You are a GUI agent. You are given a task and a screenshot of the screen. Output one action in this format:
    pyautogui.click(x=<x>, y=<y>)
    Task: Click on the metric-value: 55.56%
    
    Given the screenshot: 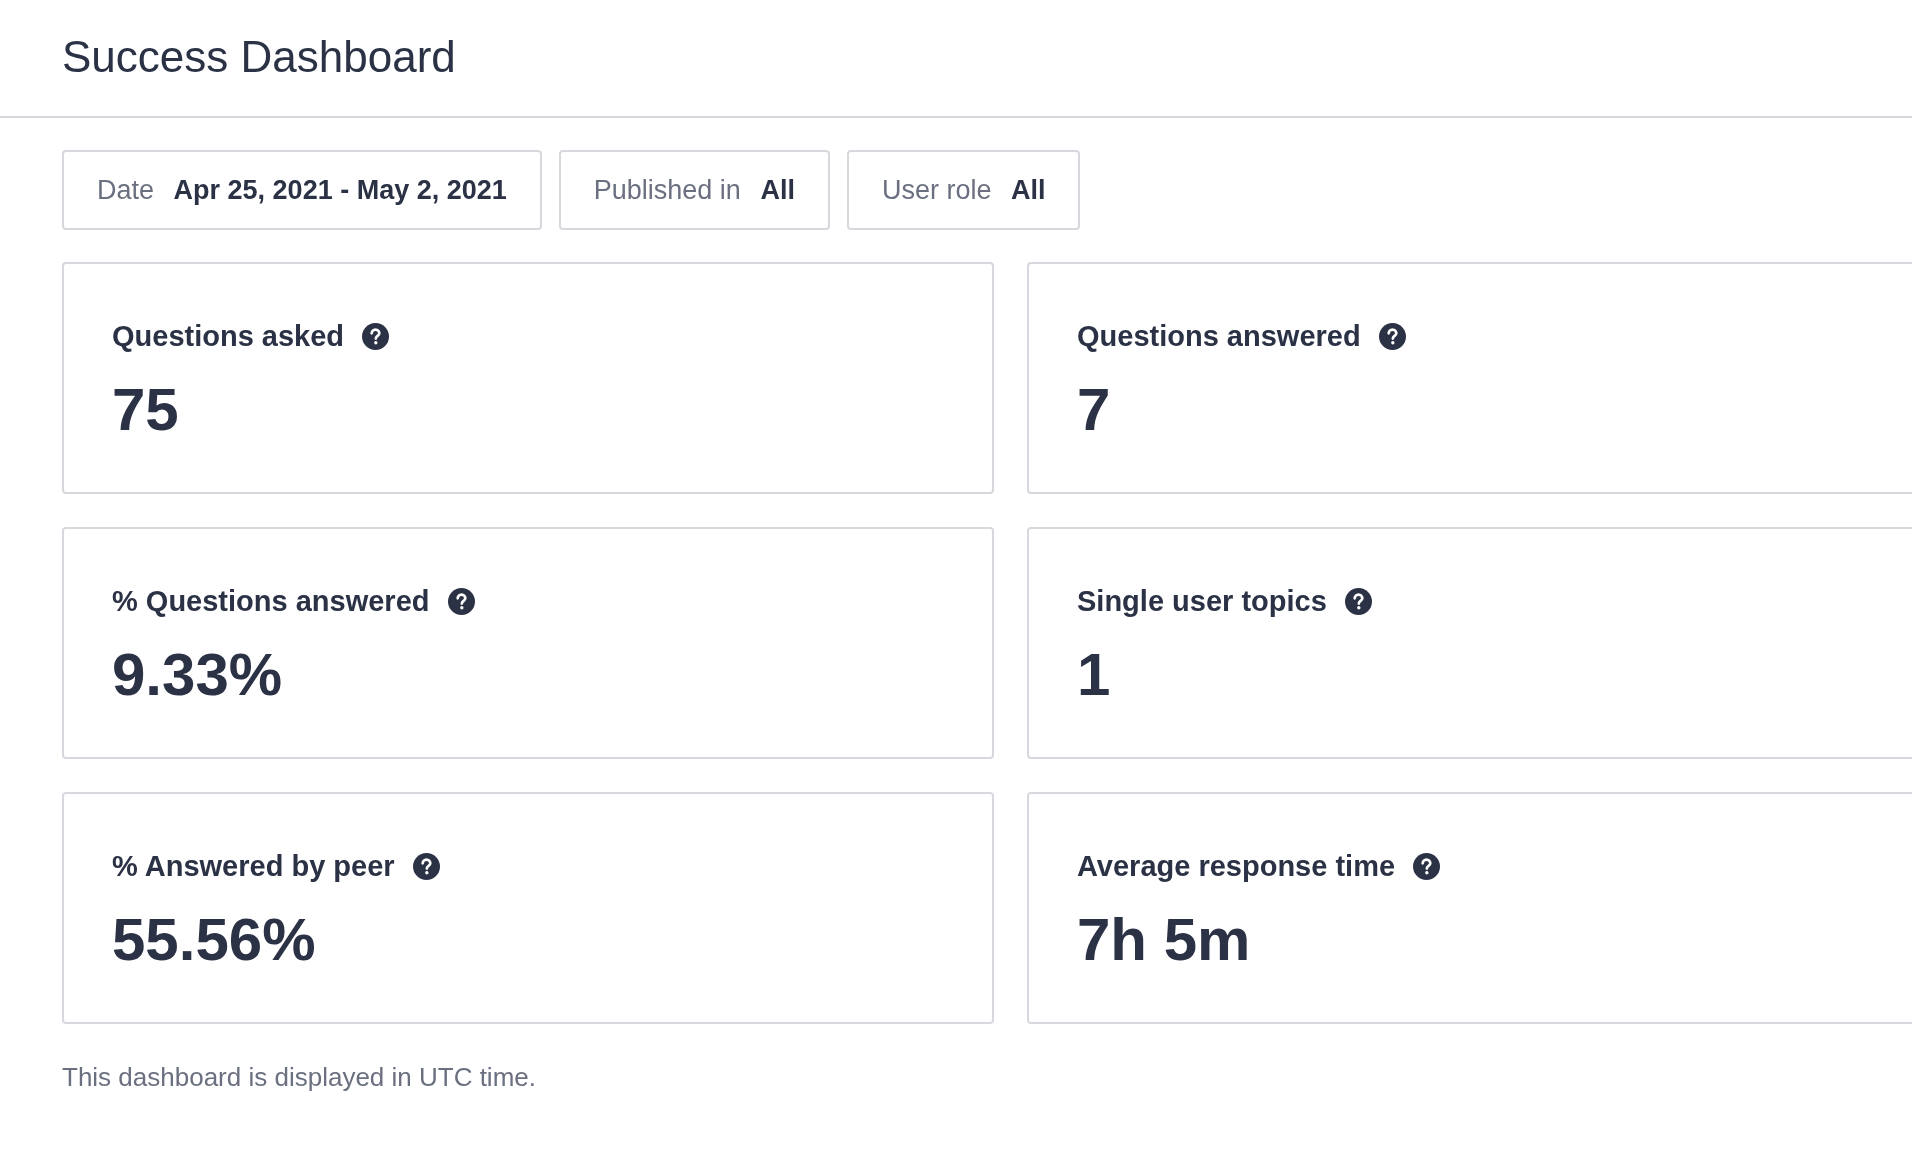 What is the action you would take?
    pyautogui.click(x=214, y=940)
    